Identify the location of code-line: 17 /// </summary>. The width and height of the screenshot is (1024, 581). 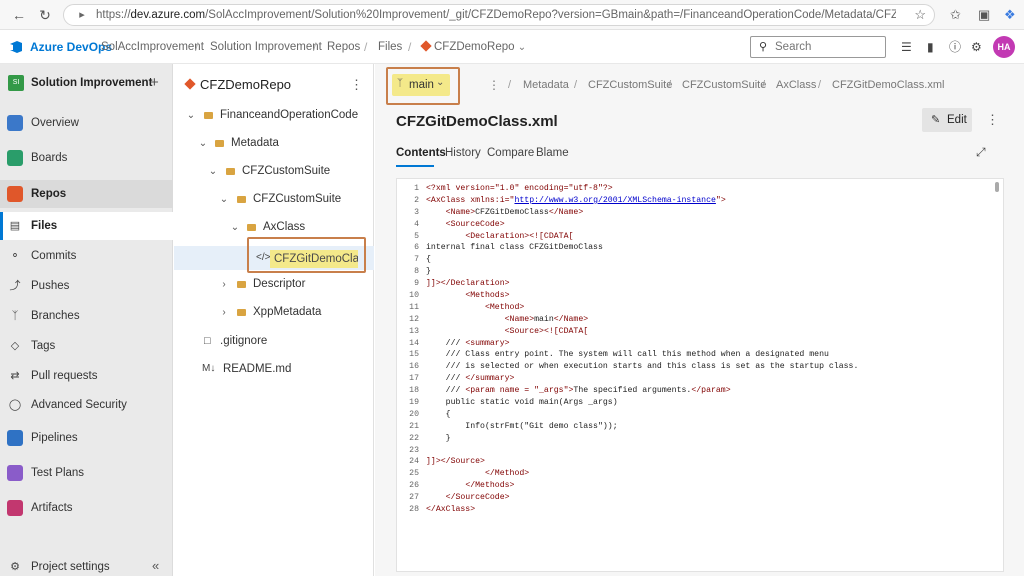
(695, 379).